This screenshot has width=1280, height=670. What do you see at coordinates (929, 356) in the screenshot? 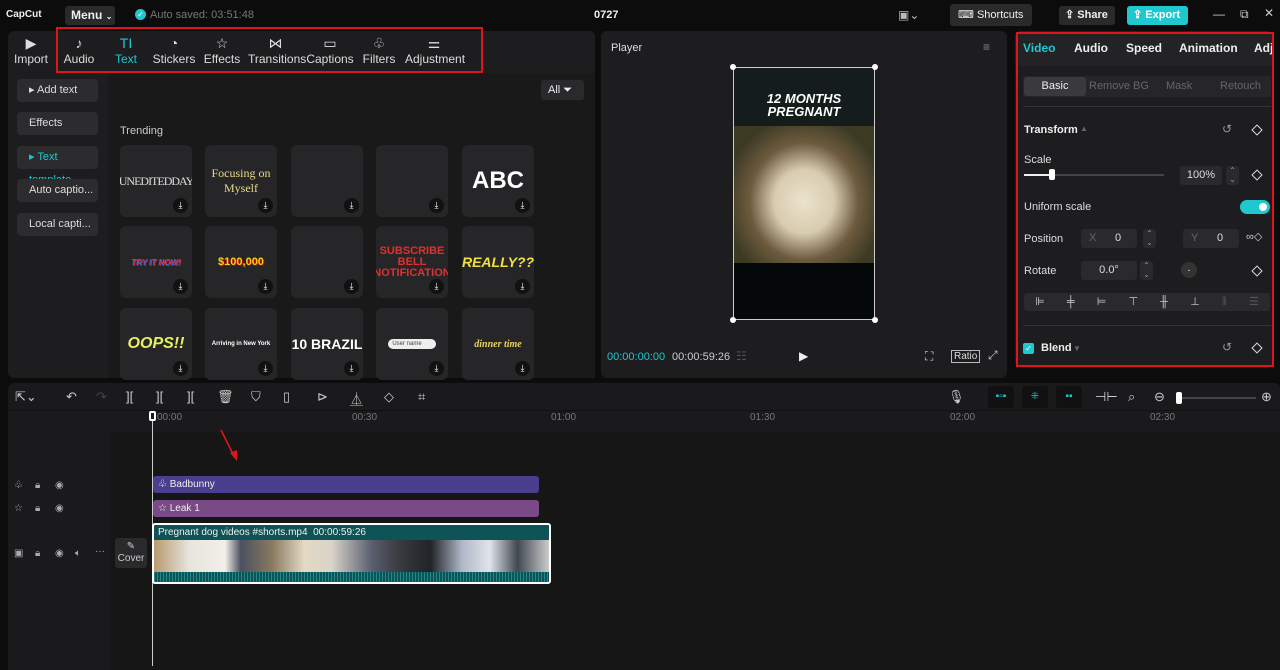
I see `zoom-fit-icon: ⛶` at bounding box center [929, 356].